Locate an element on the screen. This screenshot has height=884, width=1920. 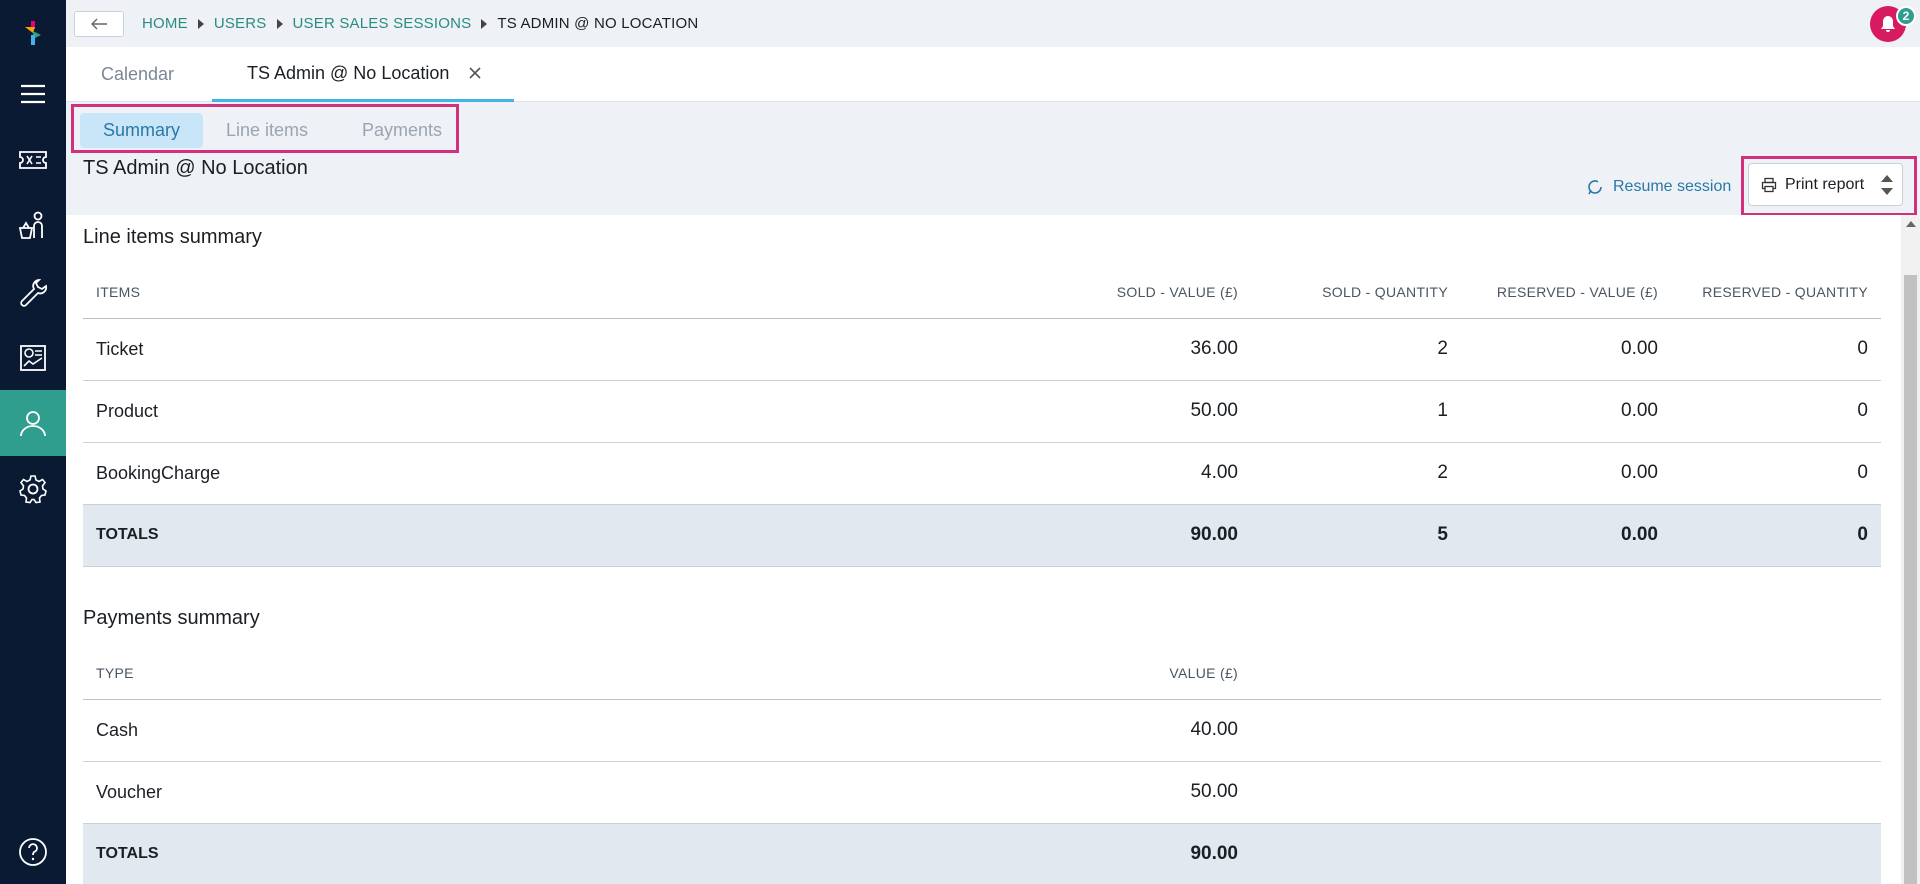
resume-session-label: Resume session is located at coordinates (1672, 186).